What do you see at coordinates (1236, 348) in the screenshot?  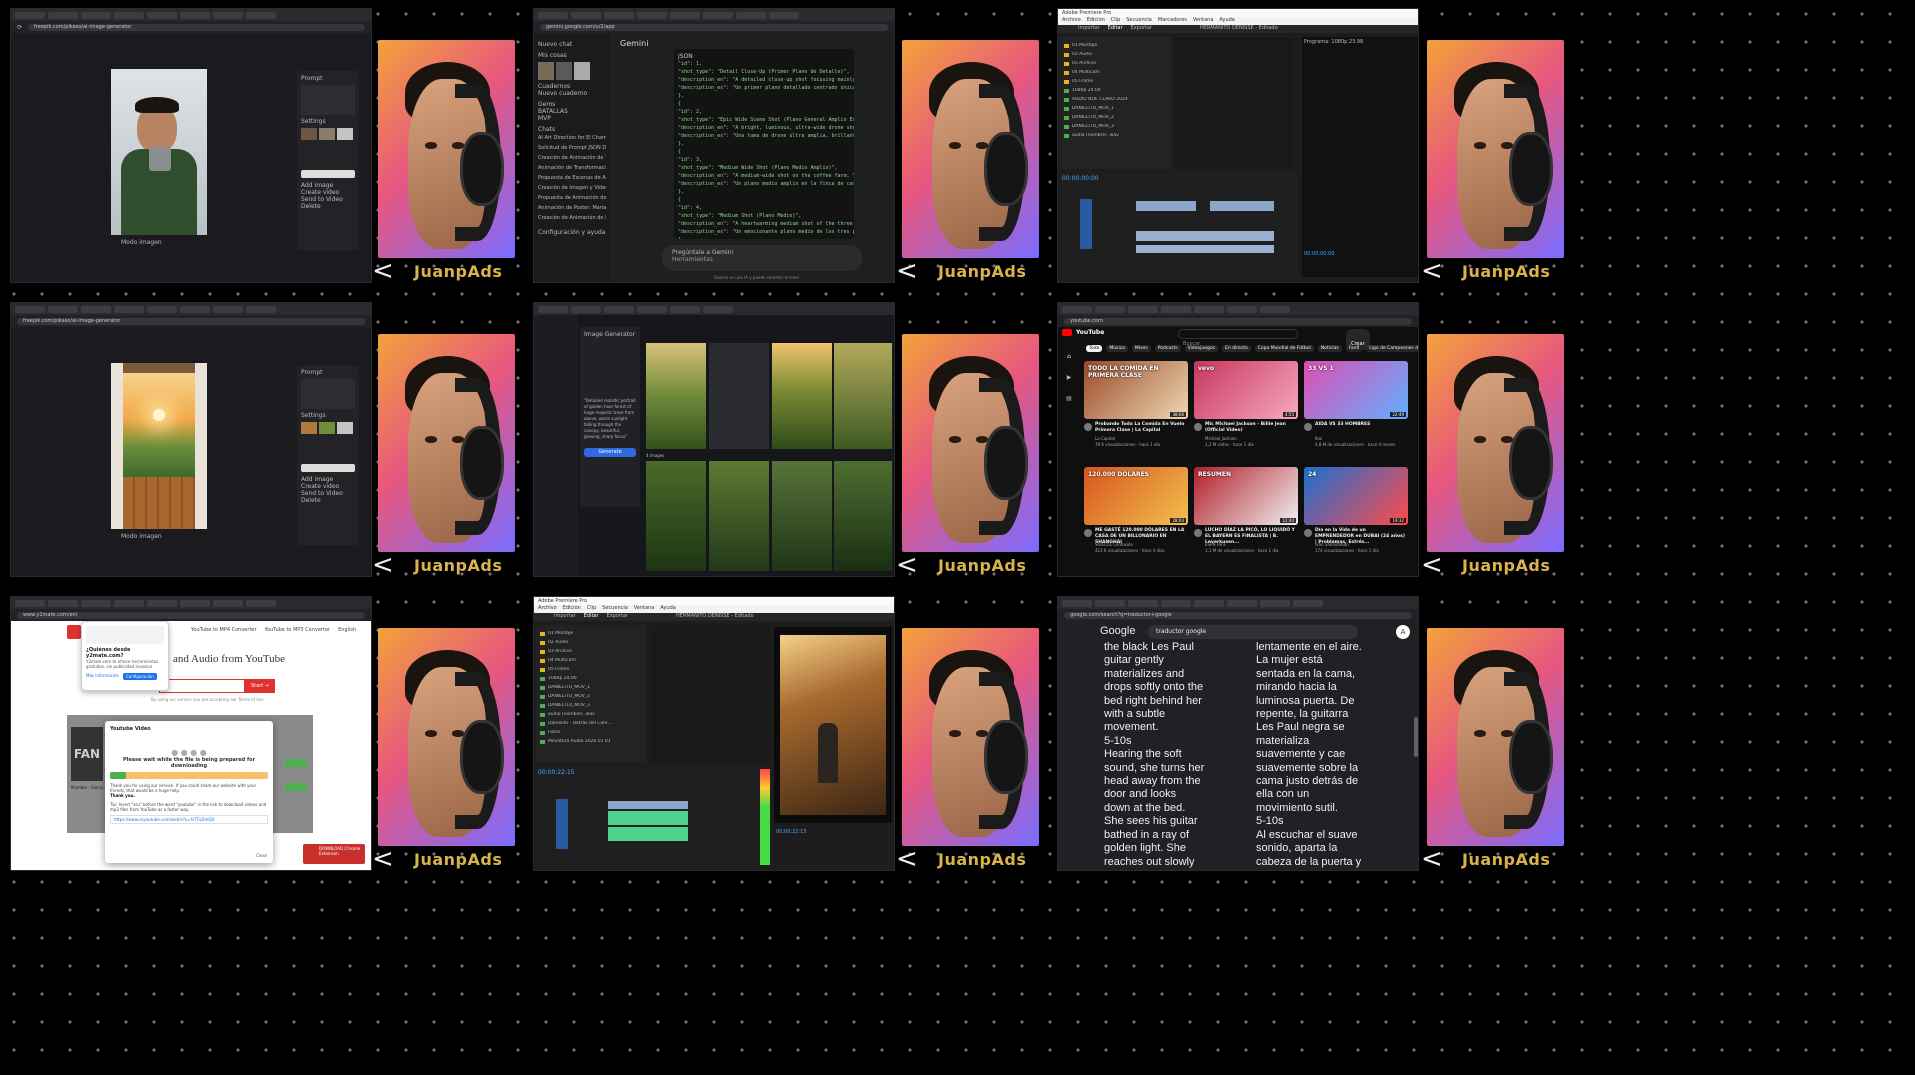 I see `chip-5: En directo` at bounding box center [1236, 348].